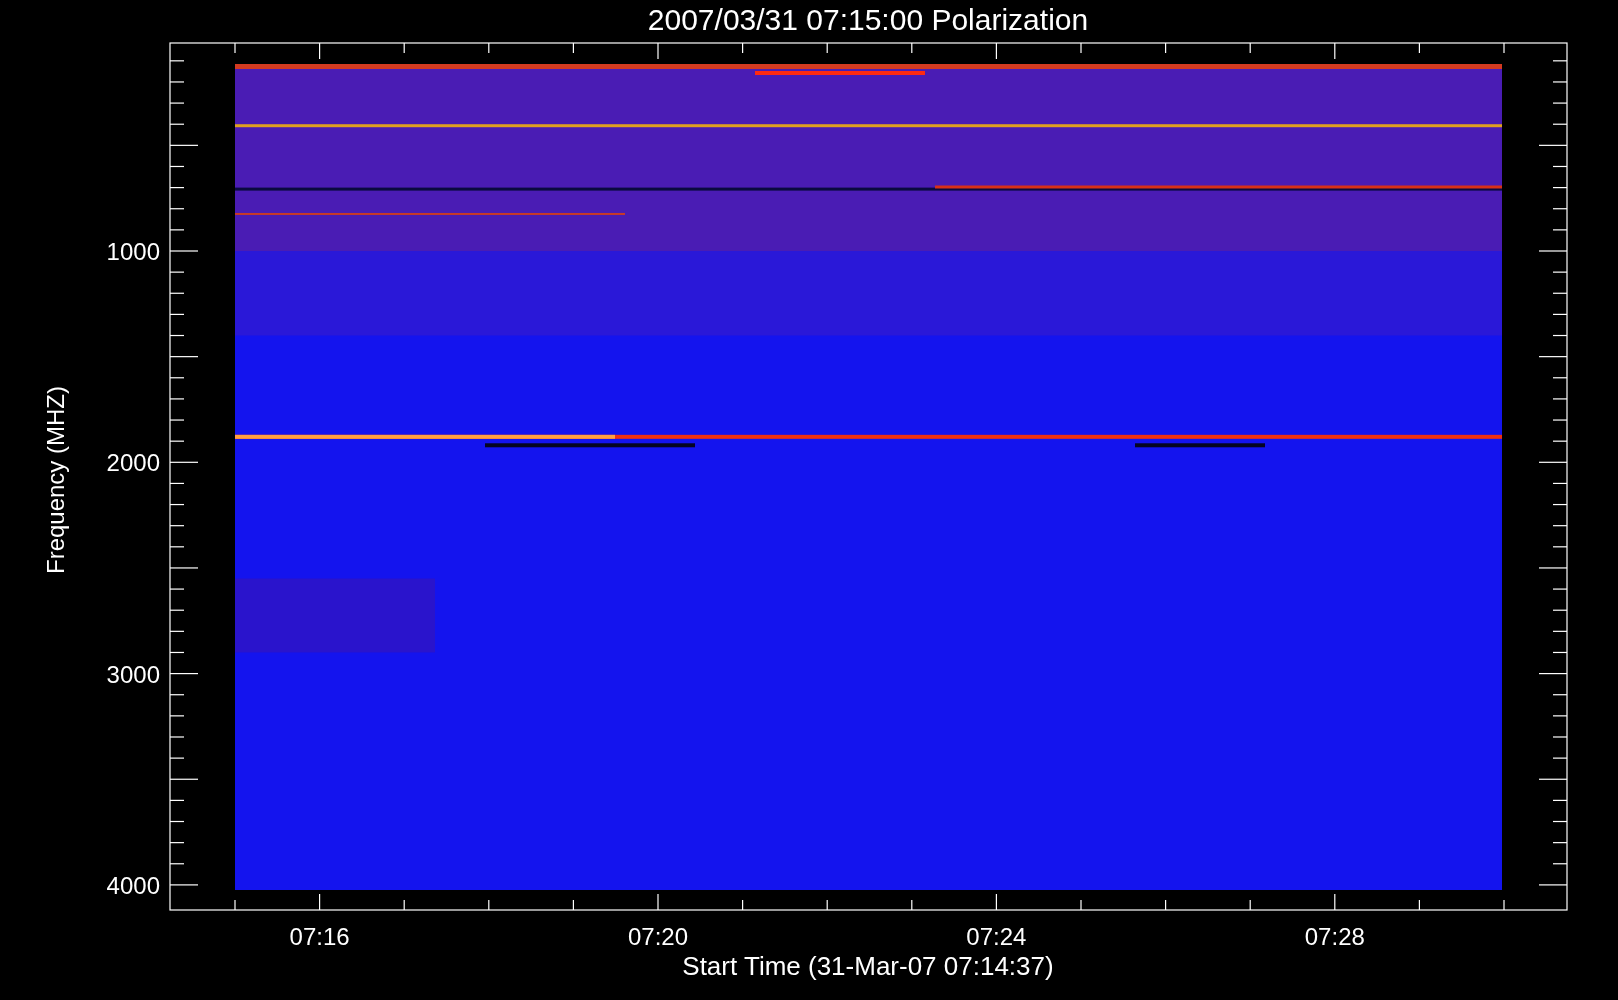 The image size is (1618, 1000). I want to click on y-tick-label: 4000, so click(133, 885).